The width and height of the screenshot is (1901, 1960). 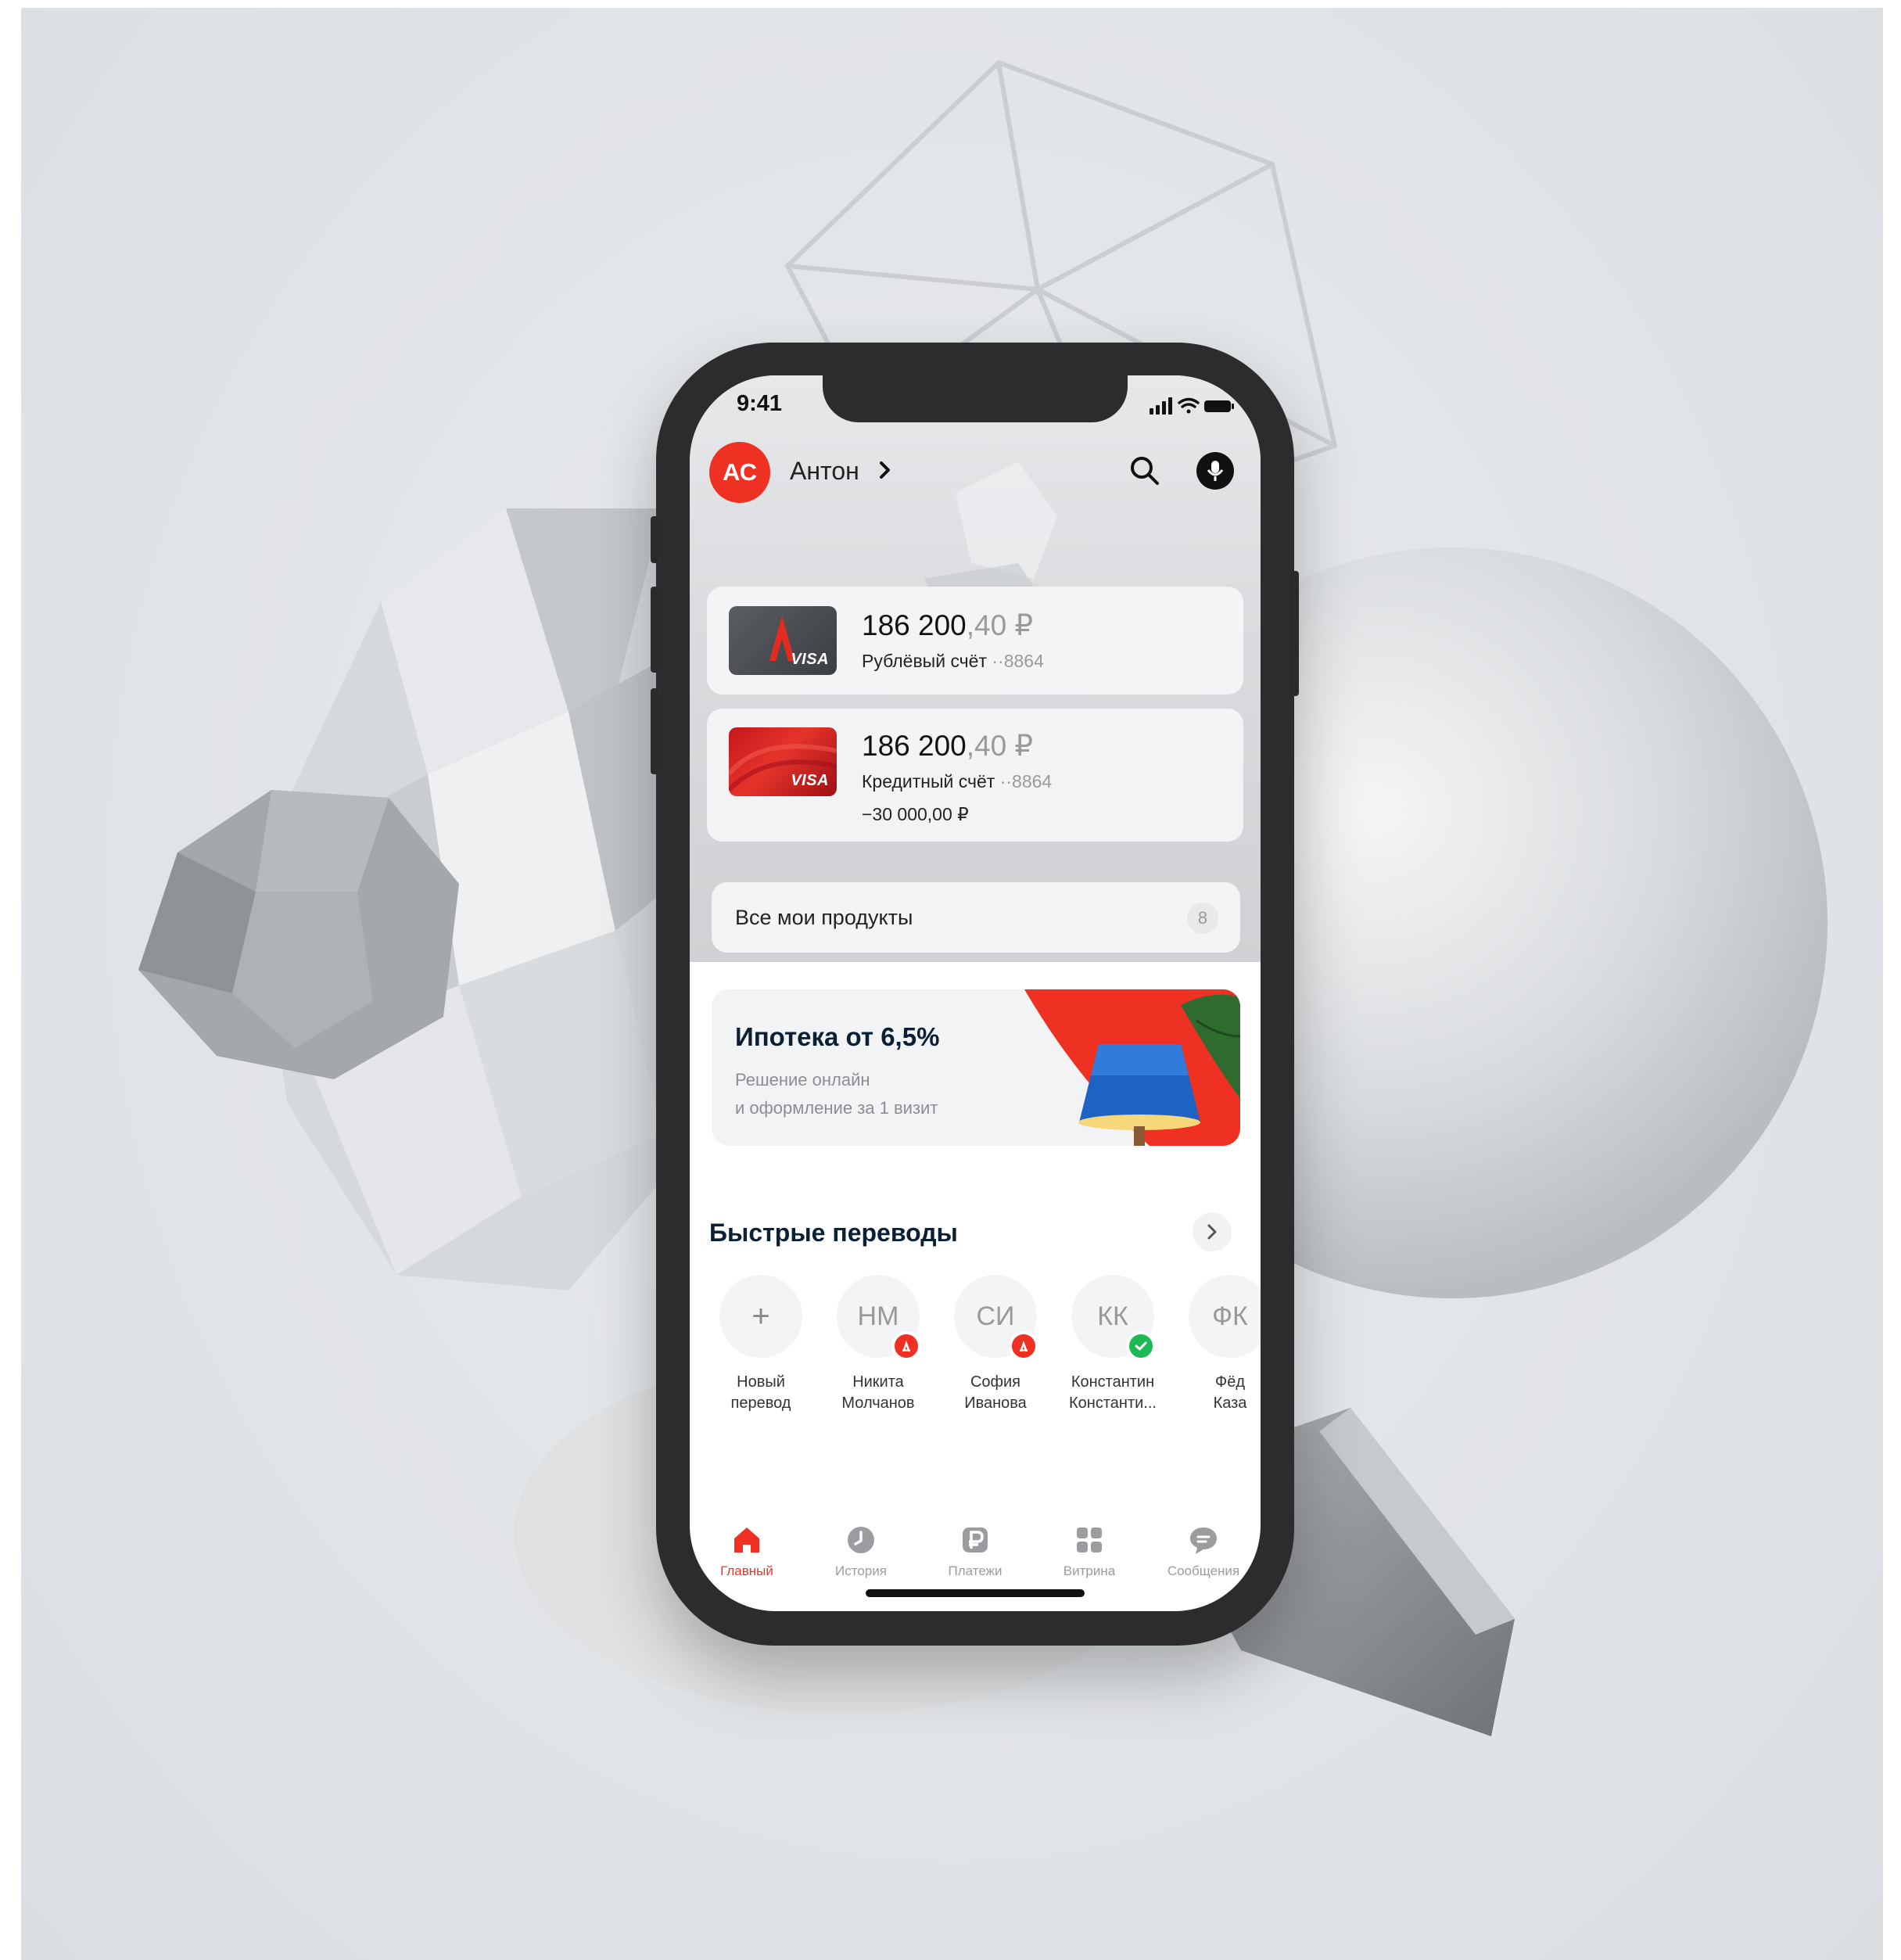 I want to click on chat-icon, so click(x=1203, y=1540).